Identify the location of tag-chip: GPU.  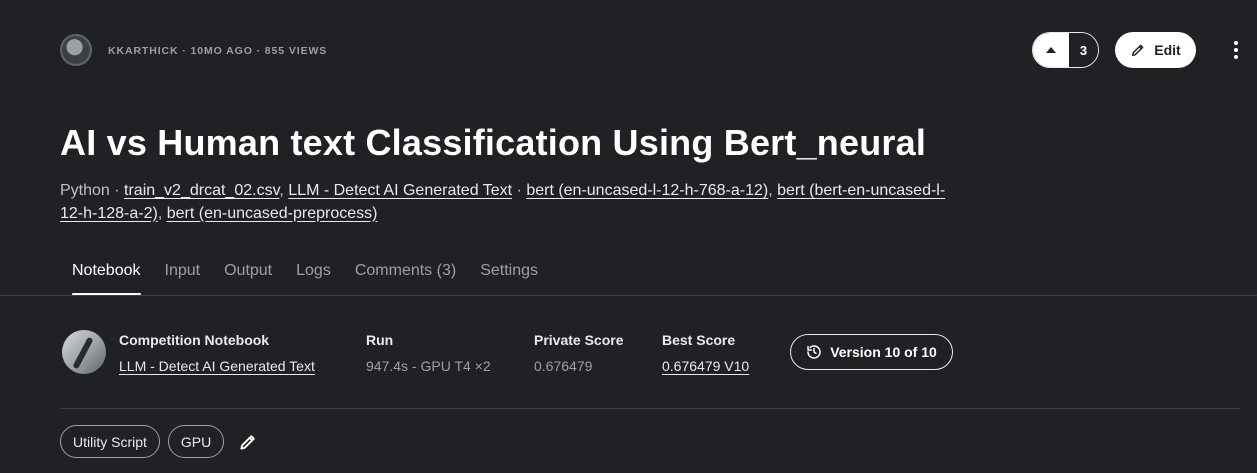
(196, 441).